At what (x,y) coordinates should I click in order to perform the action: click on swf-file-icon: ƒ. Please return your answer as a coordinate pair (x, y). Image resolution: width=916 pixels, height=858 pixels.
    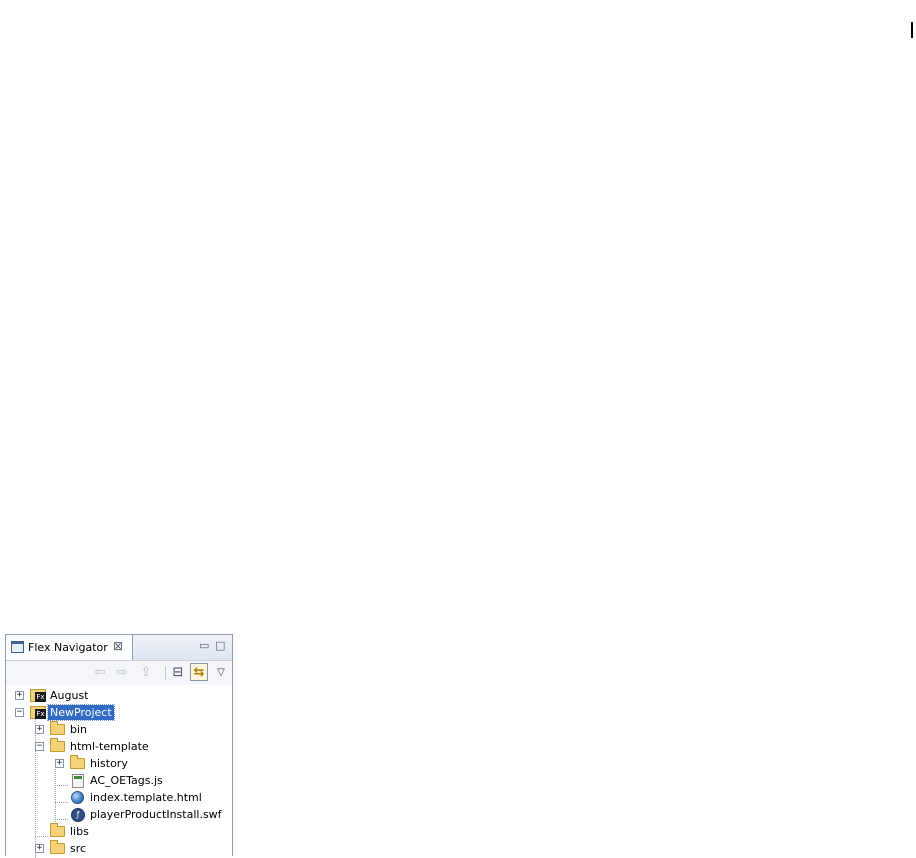
    Looking at the image, I should click on (78, 815).